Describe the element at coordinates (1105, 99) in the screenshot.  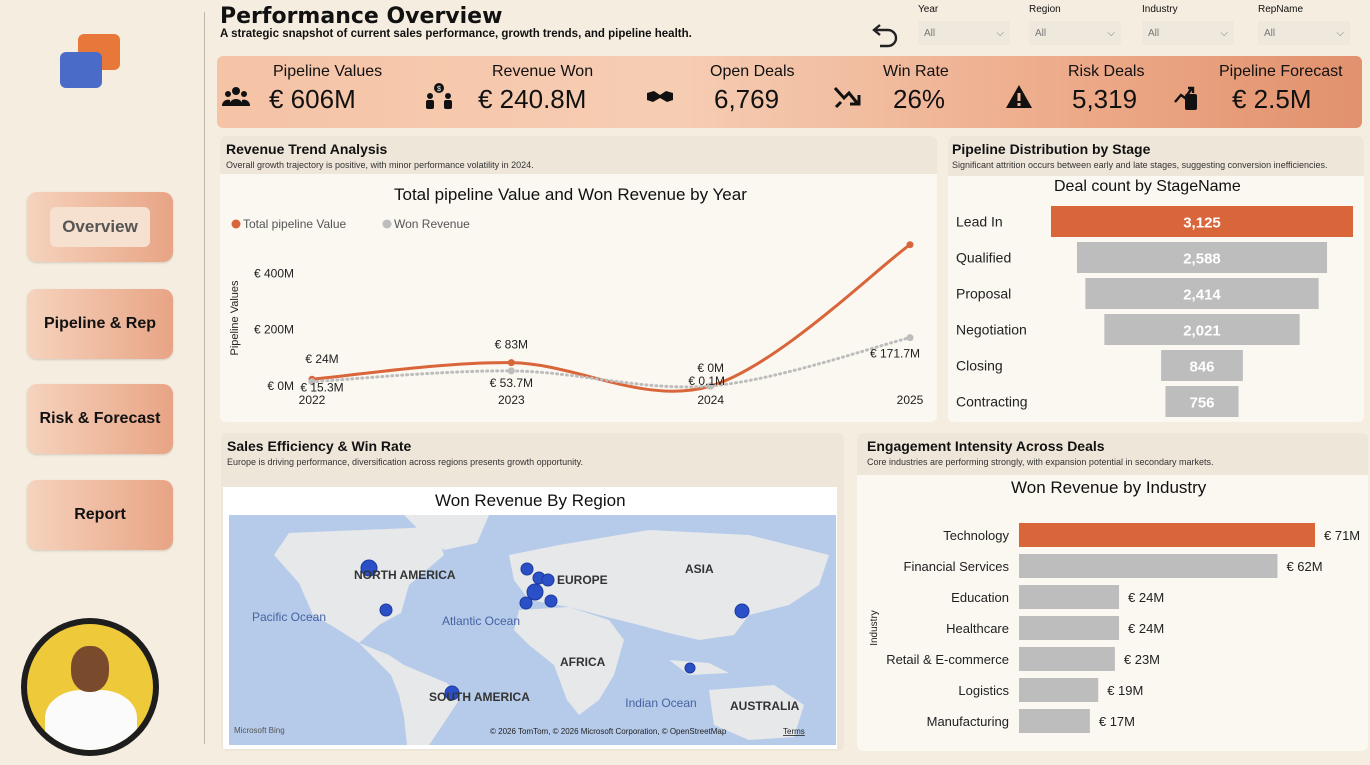
I see `kpi-value: 5,319` at that location.